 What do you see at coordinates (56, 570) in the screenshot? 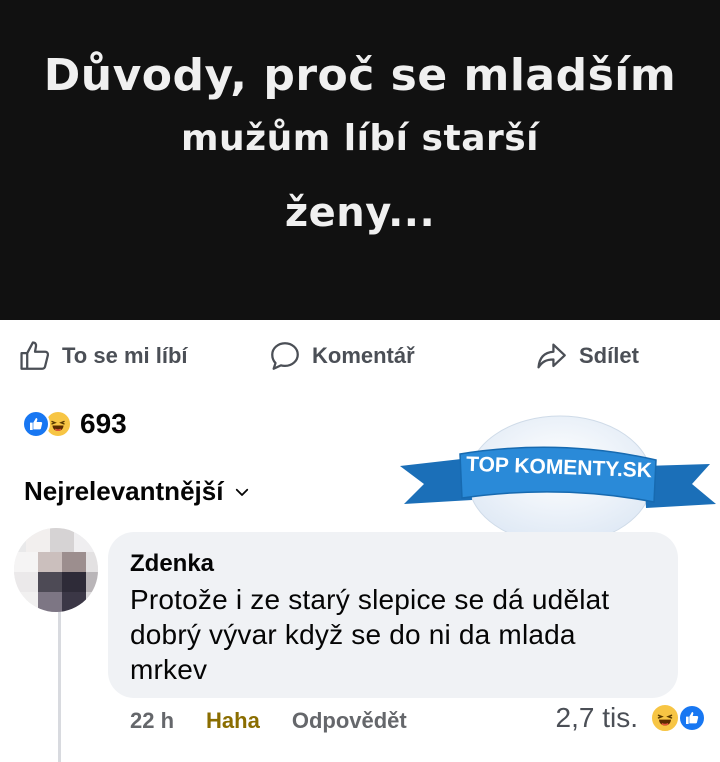
I see `avatar` at bounding box center [56, 570].